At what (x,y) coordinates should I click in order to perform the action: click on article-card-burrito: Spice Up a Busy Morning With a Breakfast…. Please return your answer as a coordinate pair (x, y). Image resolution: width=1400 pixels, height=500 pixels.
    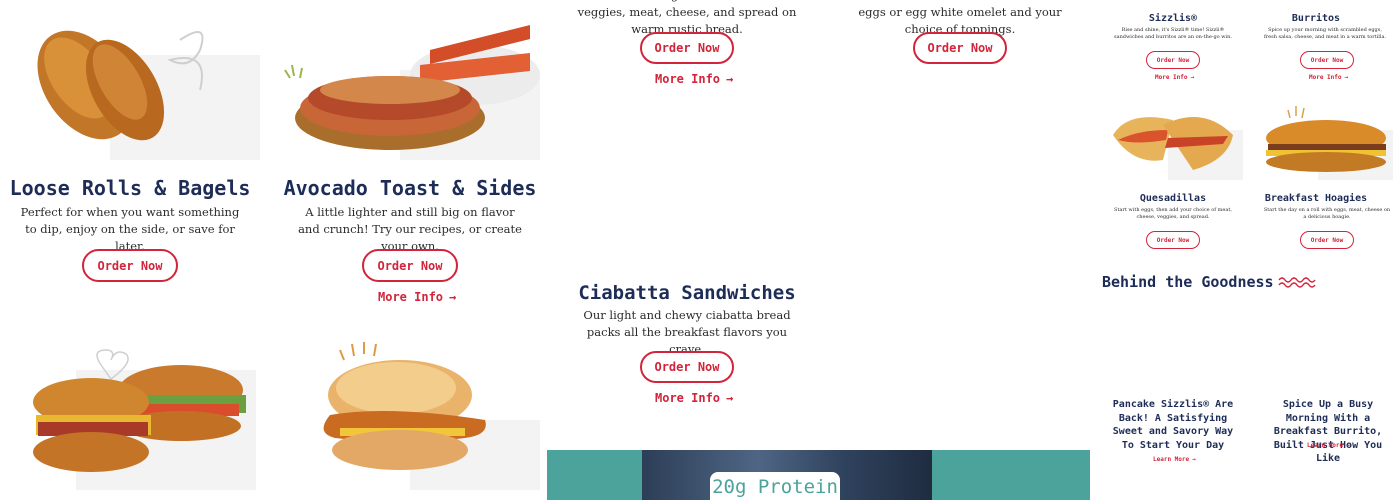
    Looking at the image, I should click on (1328, 433).